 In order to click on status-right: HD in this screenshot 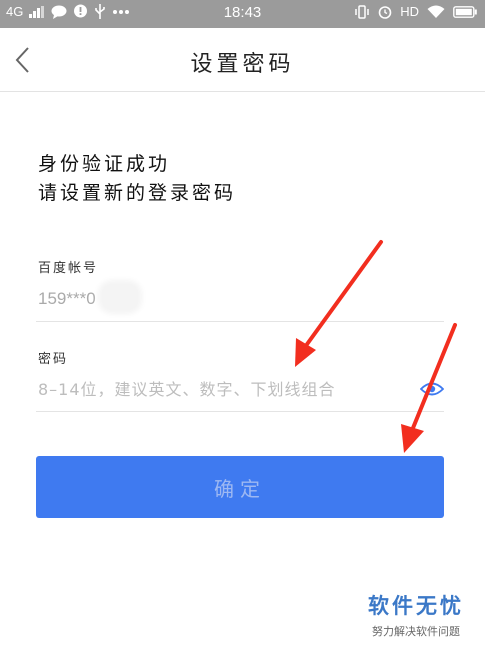, I will do `click(415, 11)`.